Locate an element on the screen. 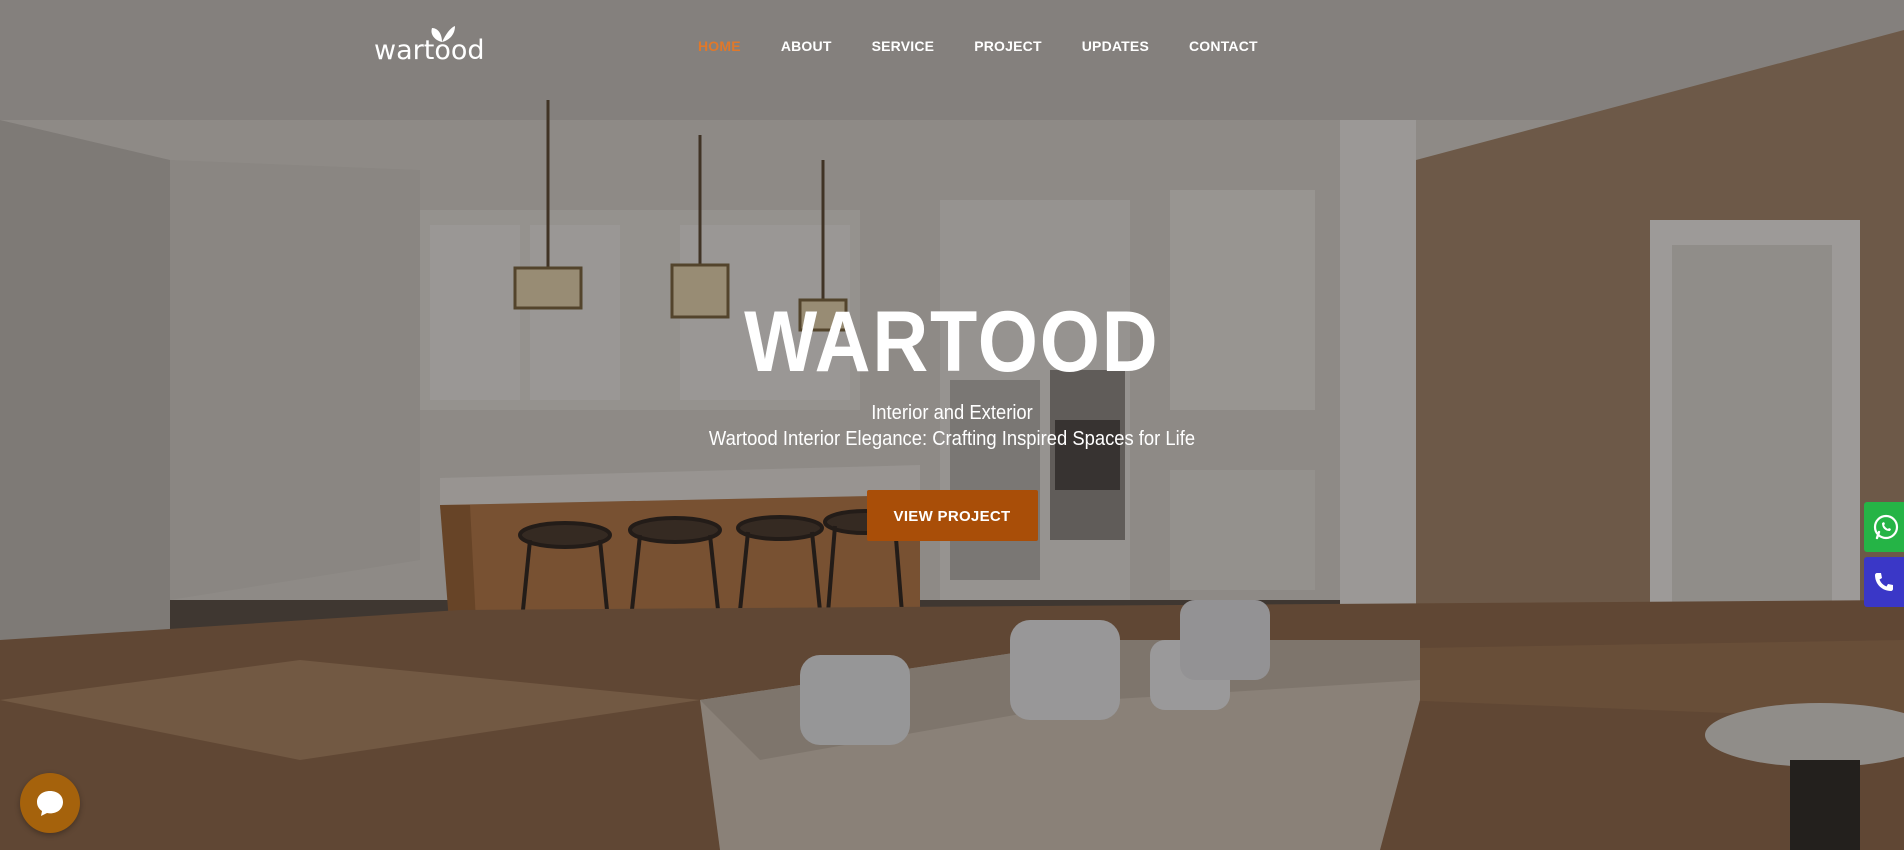 The height and width of the screenshot is (850, 1904). whatsapp-icon is located at coordinates (1886, 527).